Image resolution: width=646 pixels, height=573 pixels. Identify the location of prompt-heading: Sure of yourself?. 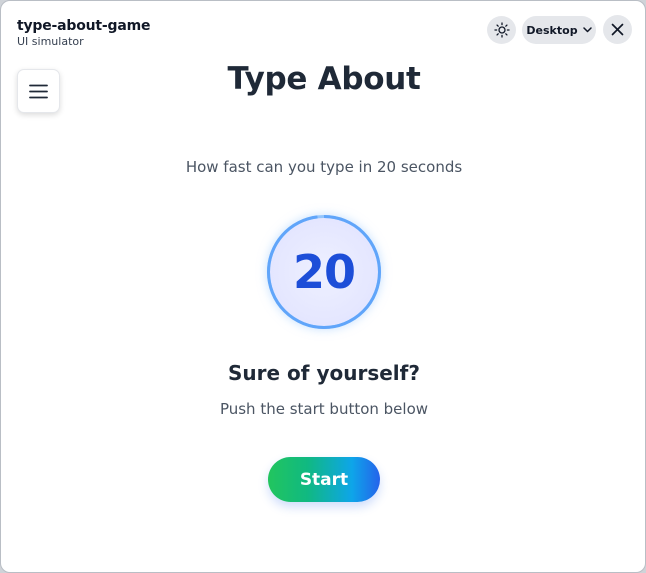
(324, 373).